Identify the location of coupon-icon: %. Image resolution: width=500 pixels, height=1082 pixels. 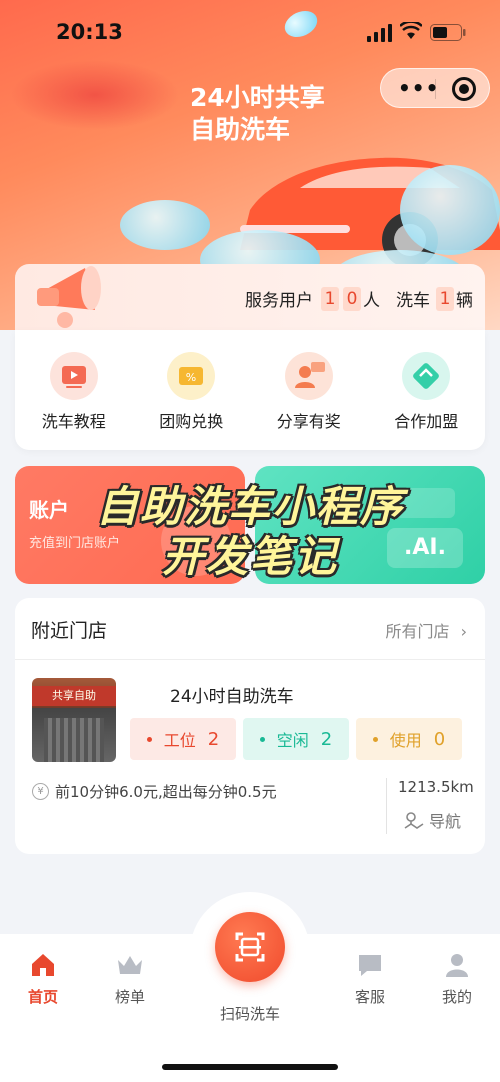
(191, 376).